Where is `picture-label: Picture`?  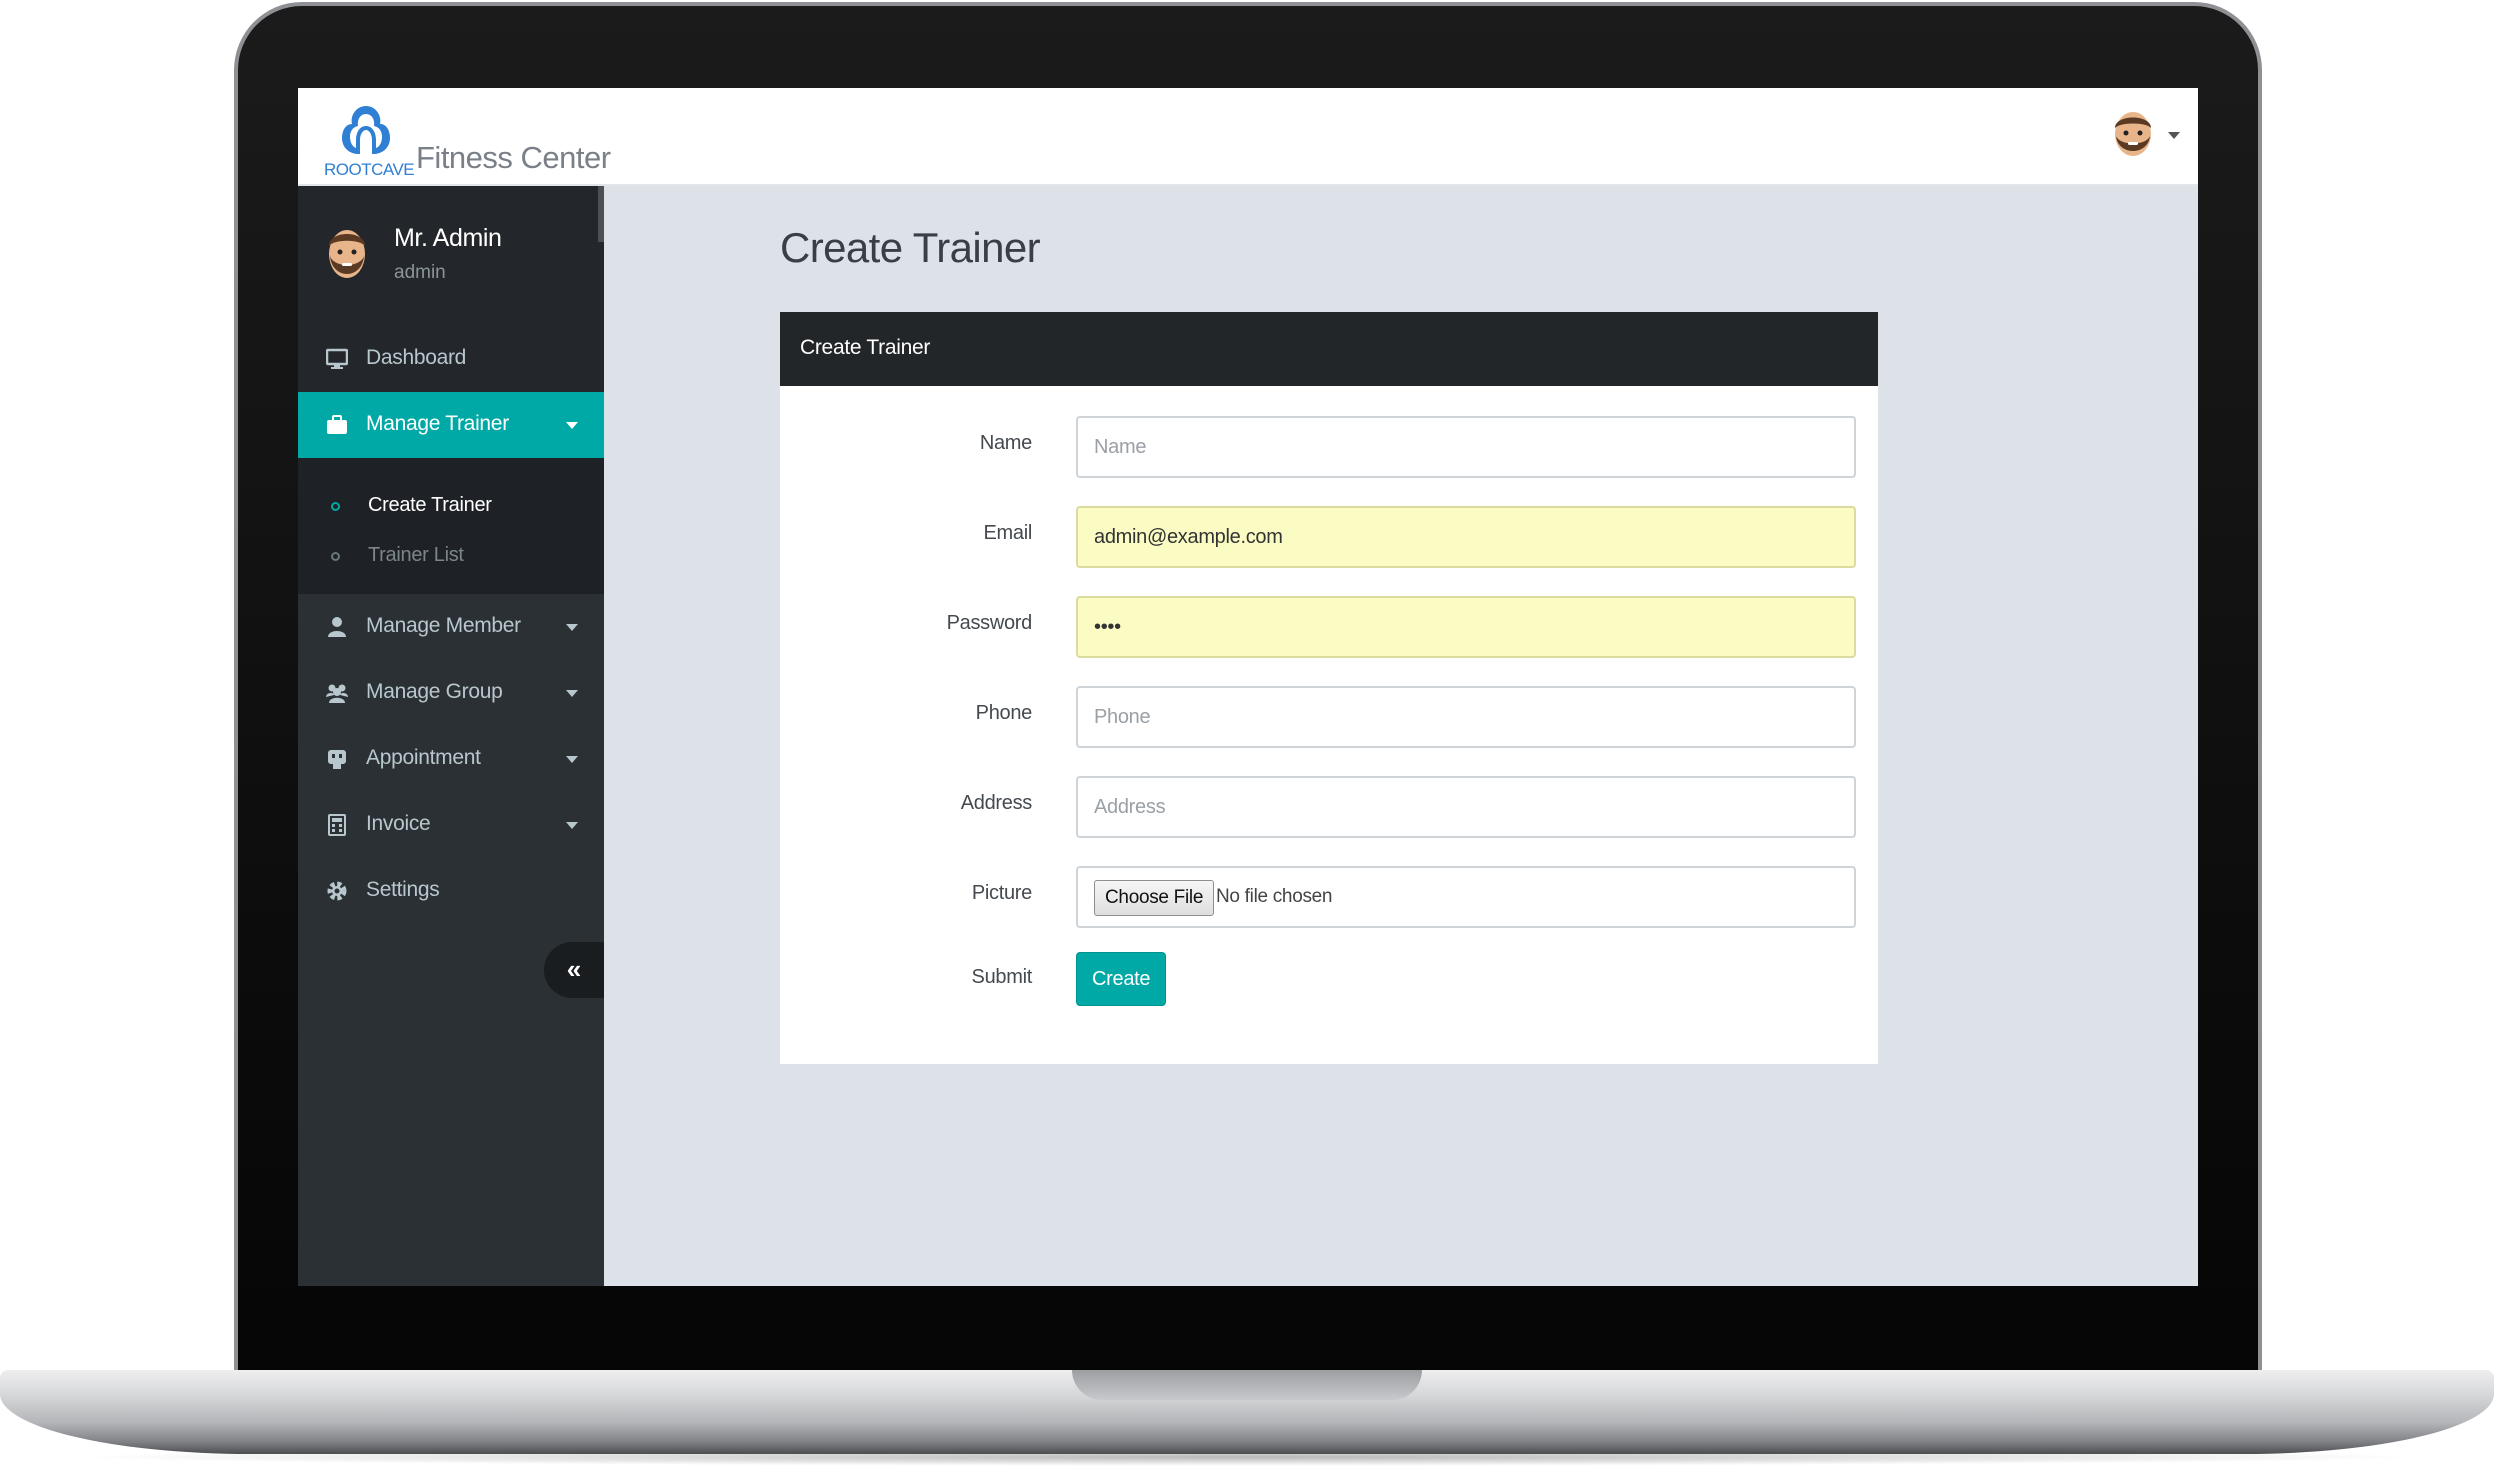 picture-label: Picture is located at coordinates (1001, 893).